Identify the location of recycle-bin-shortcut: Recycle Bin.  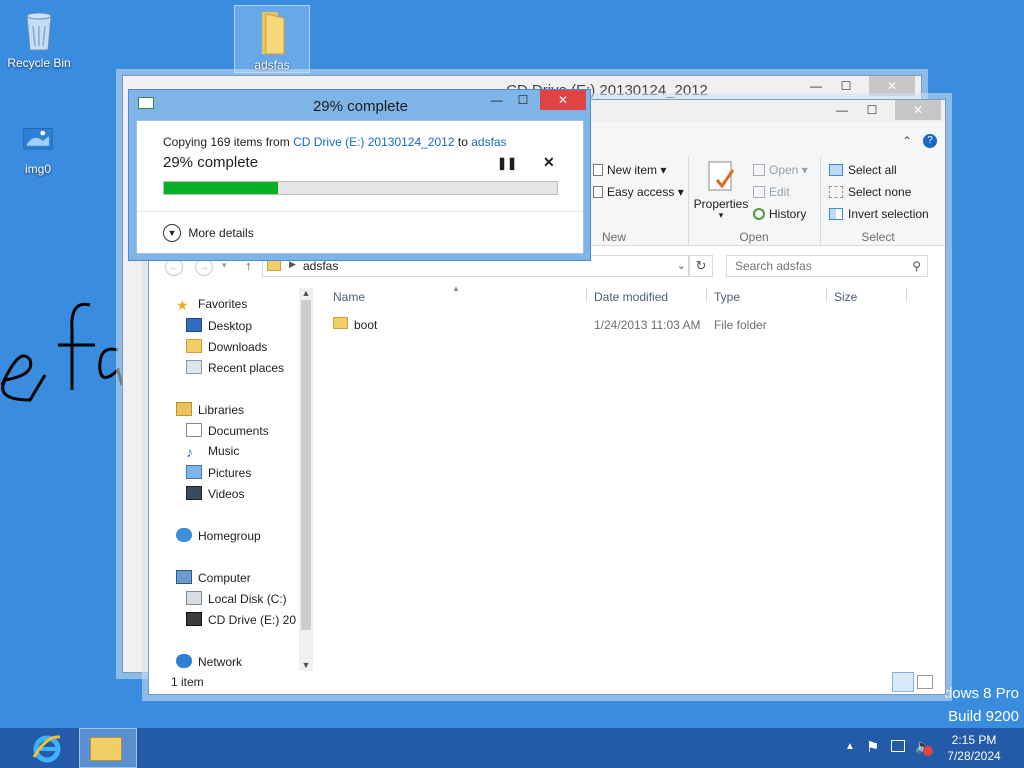
(39, 38).